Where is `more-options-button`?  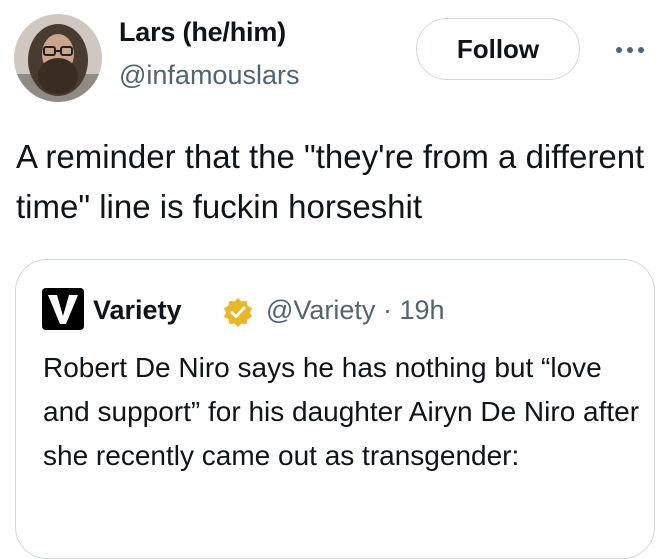
more-options-button is located at coordinates (630, 50).